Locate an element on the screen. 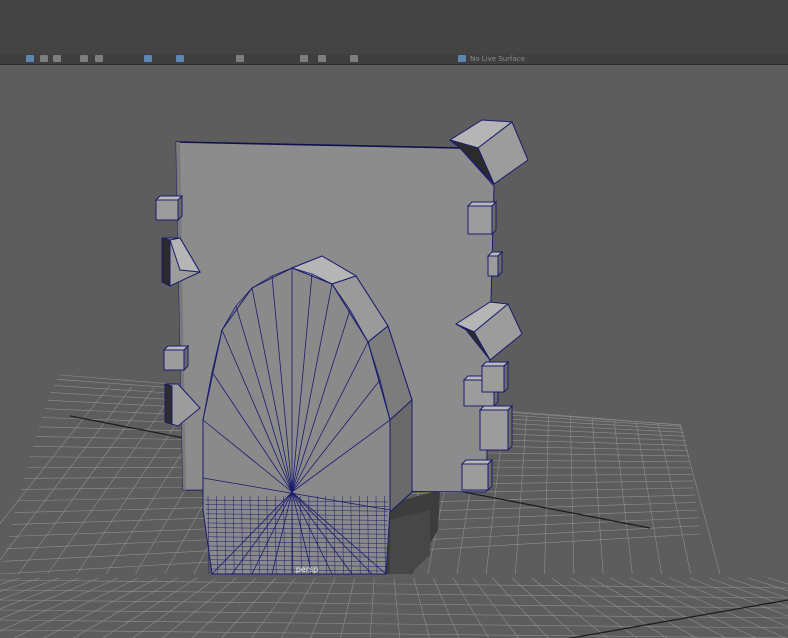 The image size is (788, 638). render-settings-icon is located at coordinates (354, 58).